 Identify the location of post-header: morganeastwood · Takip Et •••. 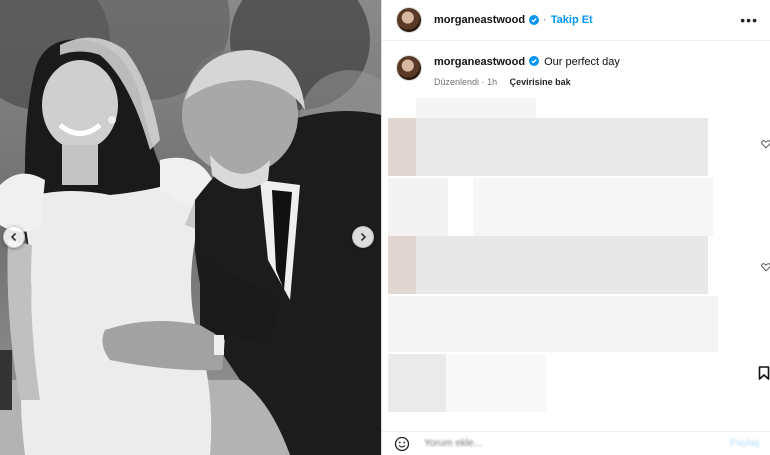
(576, 20).